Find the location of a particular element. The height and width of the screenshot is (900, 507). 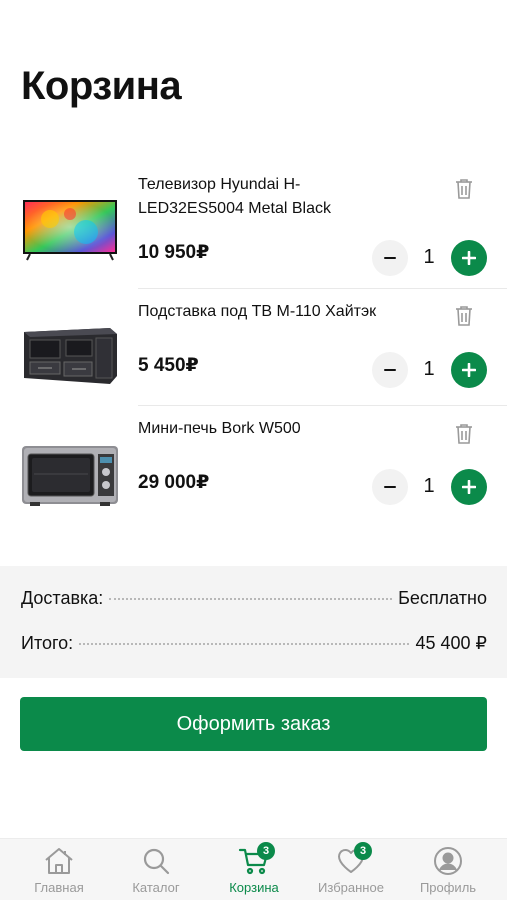

cart-badge: 3 is located at coordinates (266, 851).